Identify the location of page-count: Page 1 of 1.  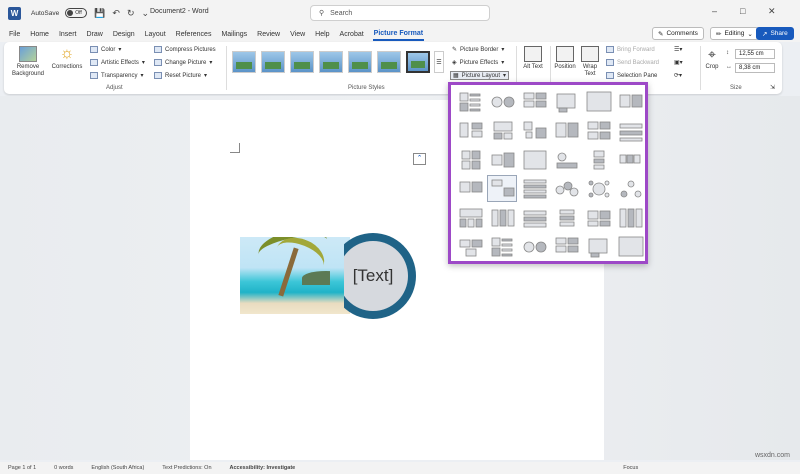
(22, 468).